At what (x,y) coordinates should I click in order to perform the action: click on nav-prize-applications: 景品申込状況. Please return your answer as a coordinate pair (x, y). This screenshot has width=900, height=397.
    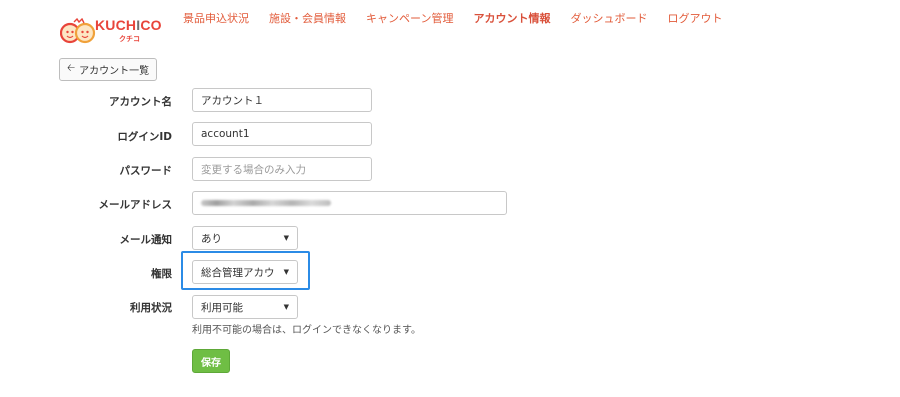
    Looking at the image, I should click on (216, 18).